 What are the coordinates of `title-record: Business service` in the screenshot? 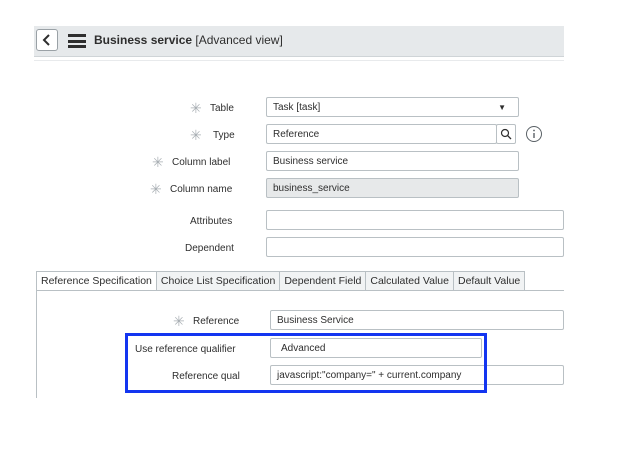 It's located at (143, 40).